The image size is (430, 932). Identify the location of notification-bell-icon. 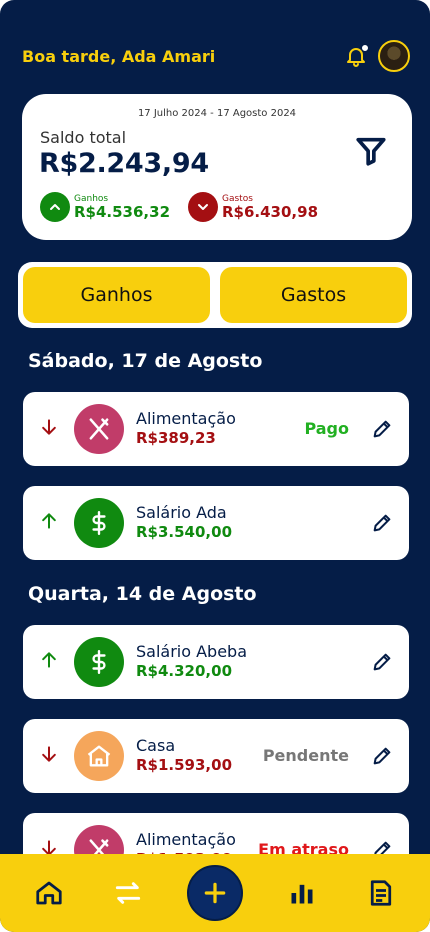
(356, 56).